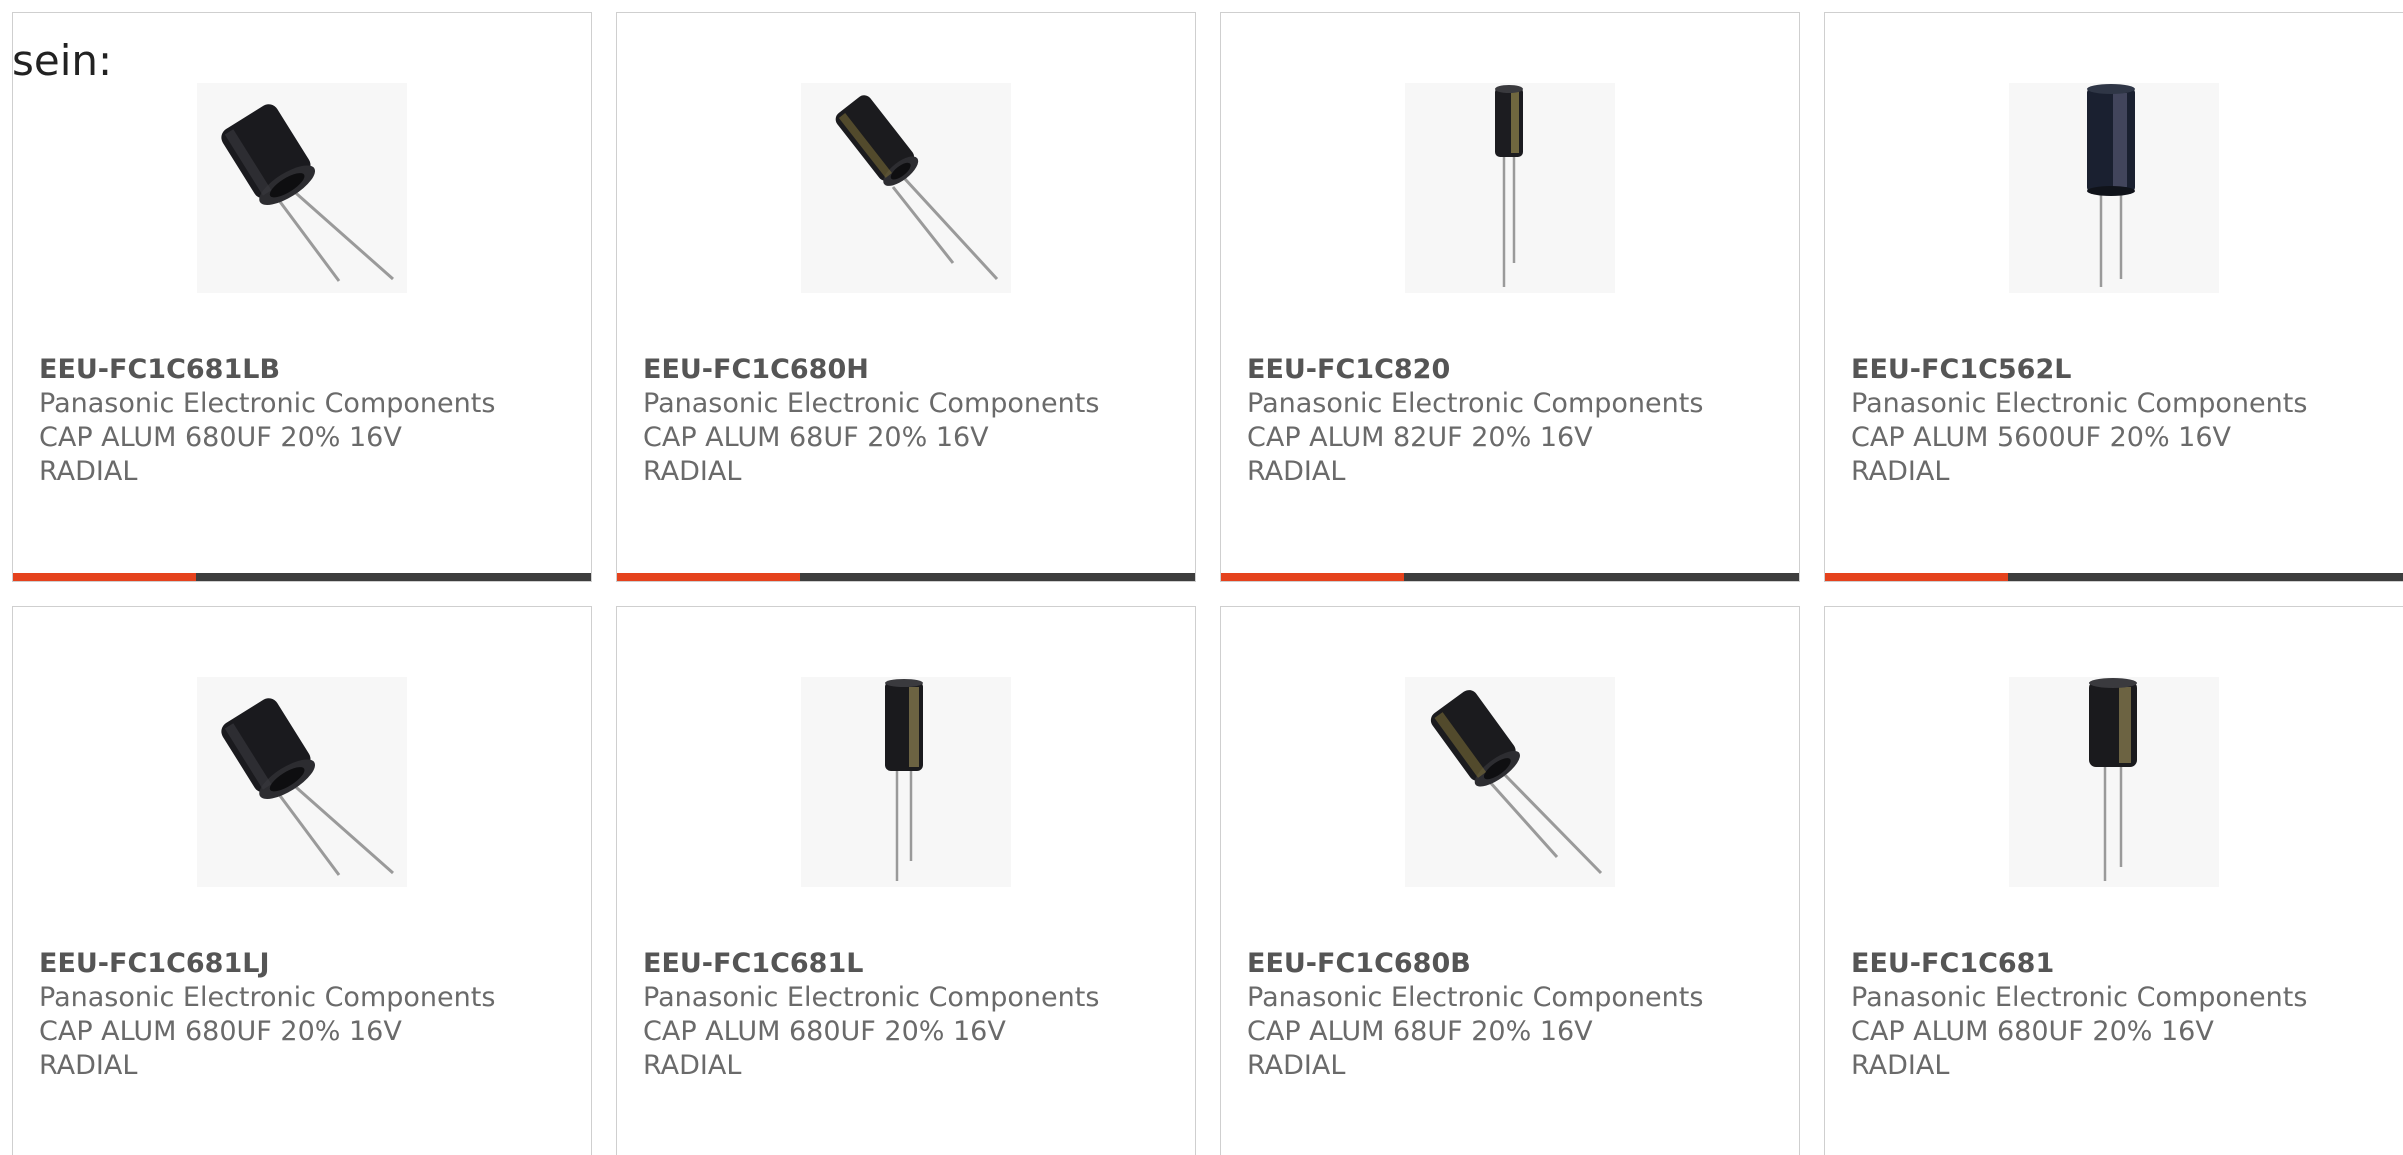 The width and height of the screenshot is (2403, 1155). I want to click on part-number-link: EEU-FC1C681LJ, so click(305, 964).